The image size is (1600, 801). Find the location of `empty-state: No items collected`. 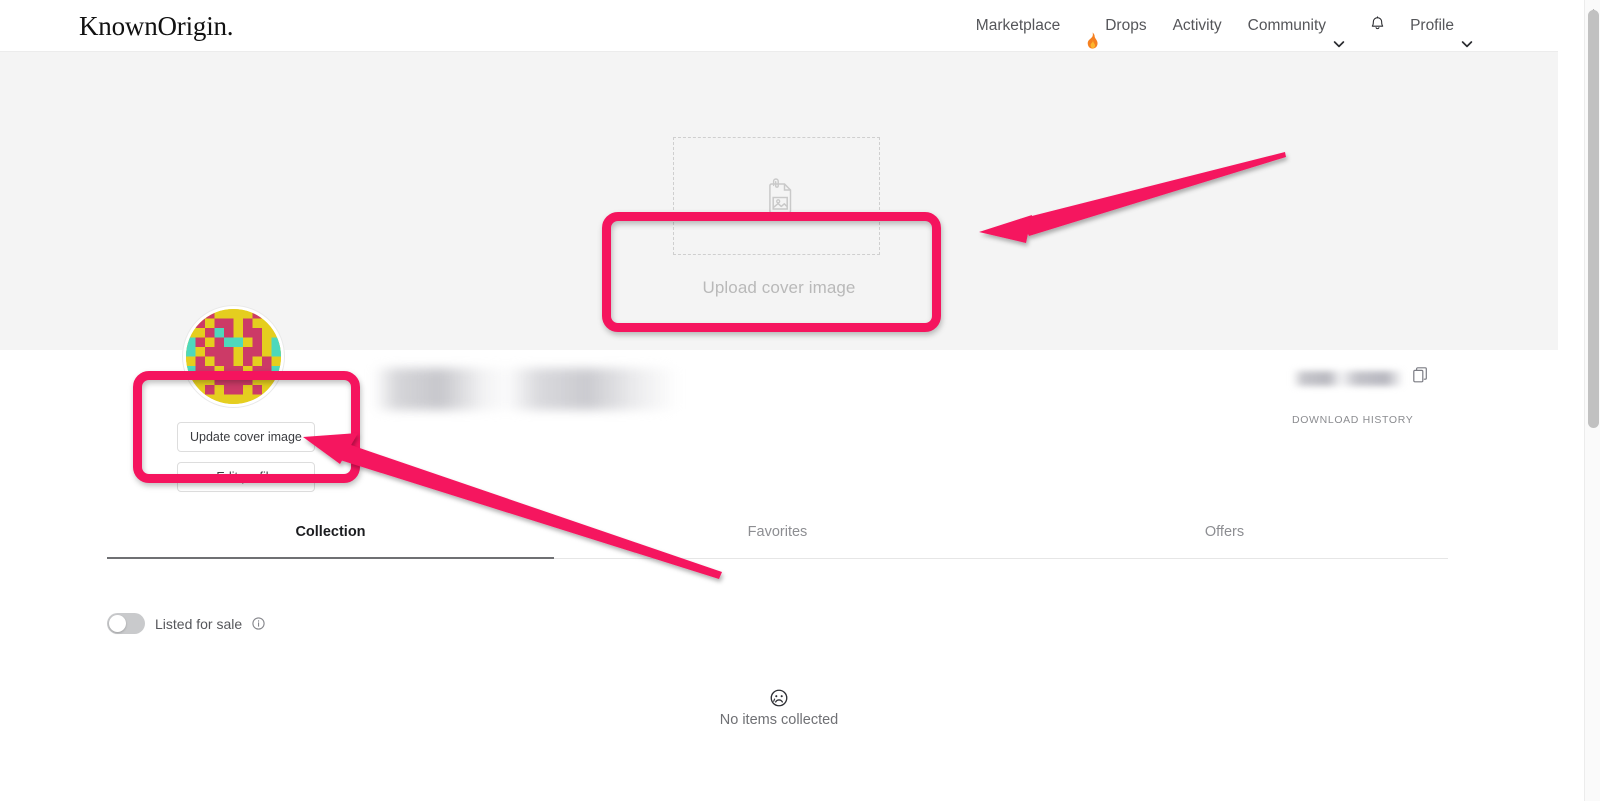

empty-state: No items collected is located at coordinates (779, 707).